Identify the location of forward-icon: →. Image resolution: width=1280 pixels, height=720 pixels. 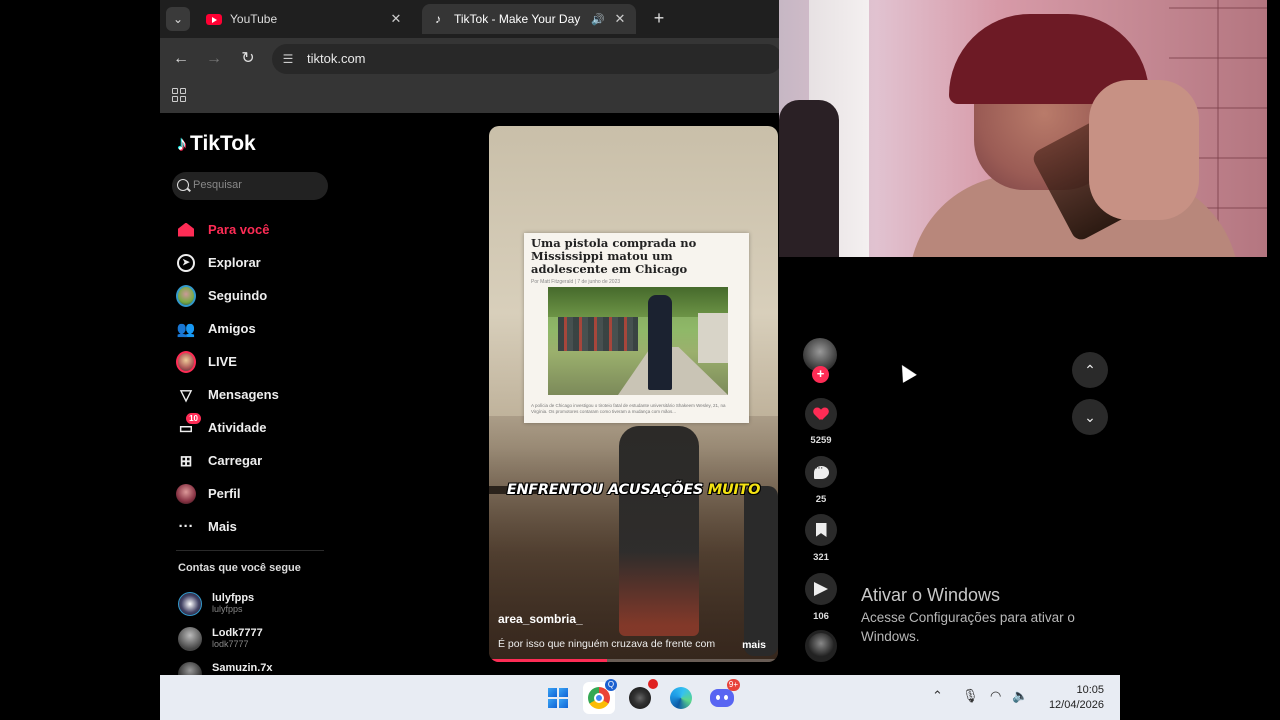
(214, 59).